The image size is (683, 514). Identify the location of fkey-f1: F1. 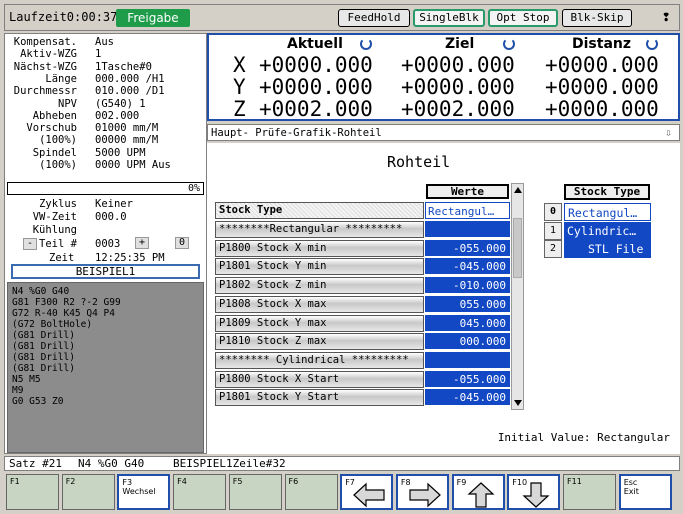
(32, 492).